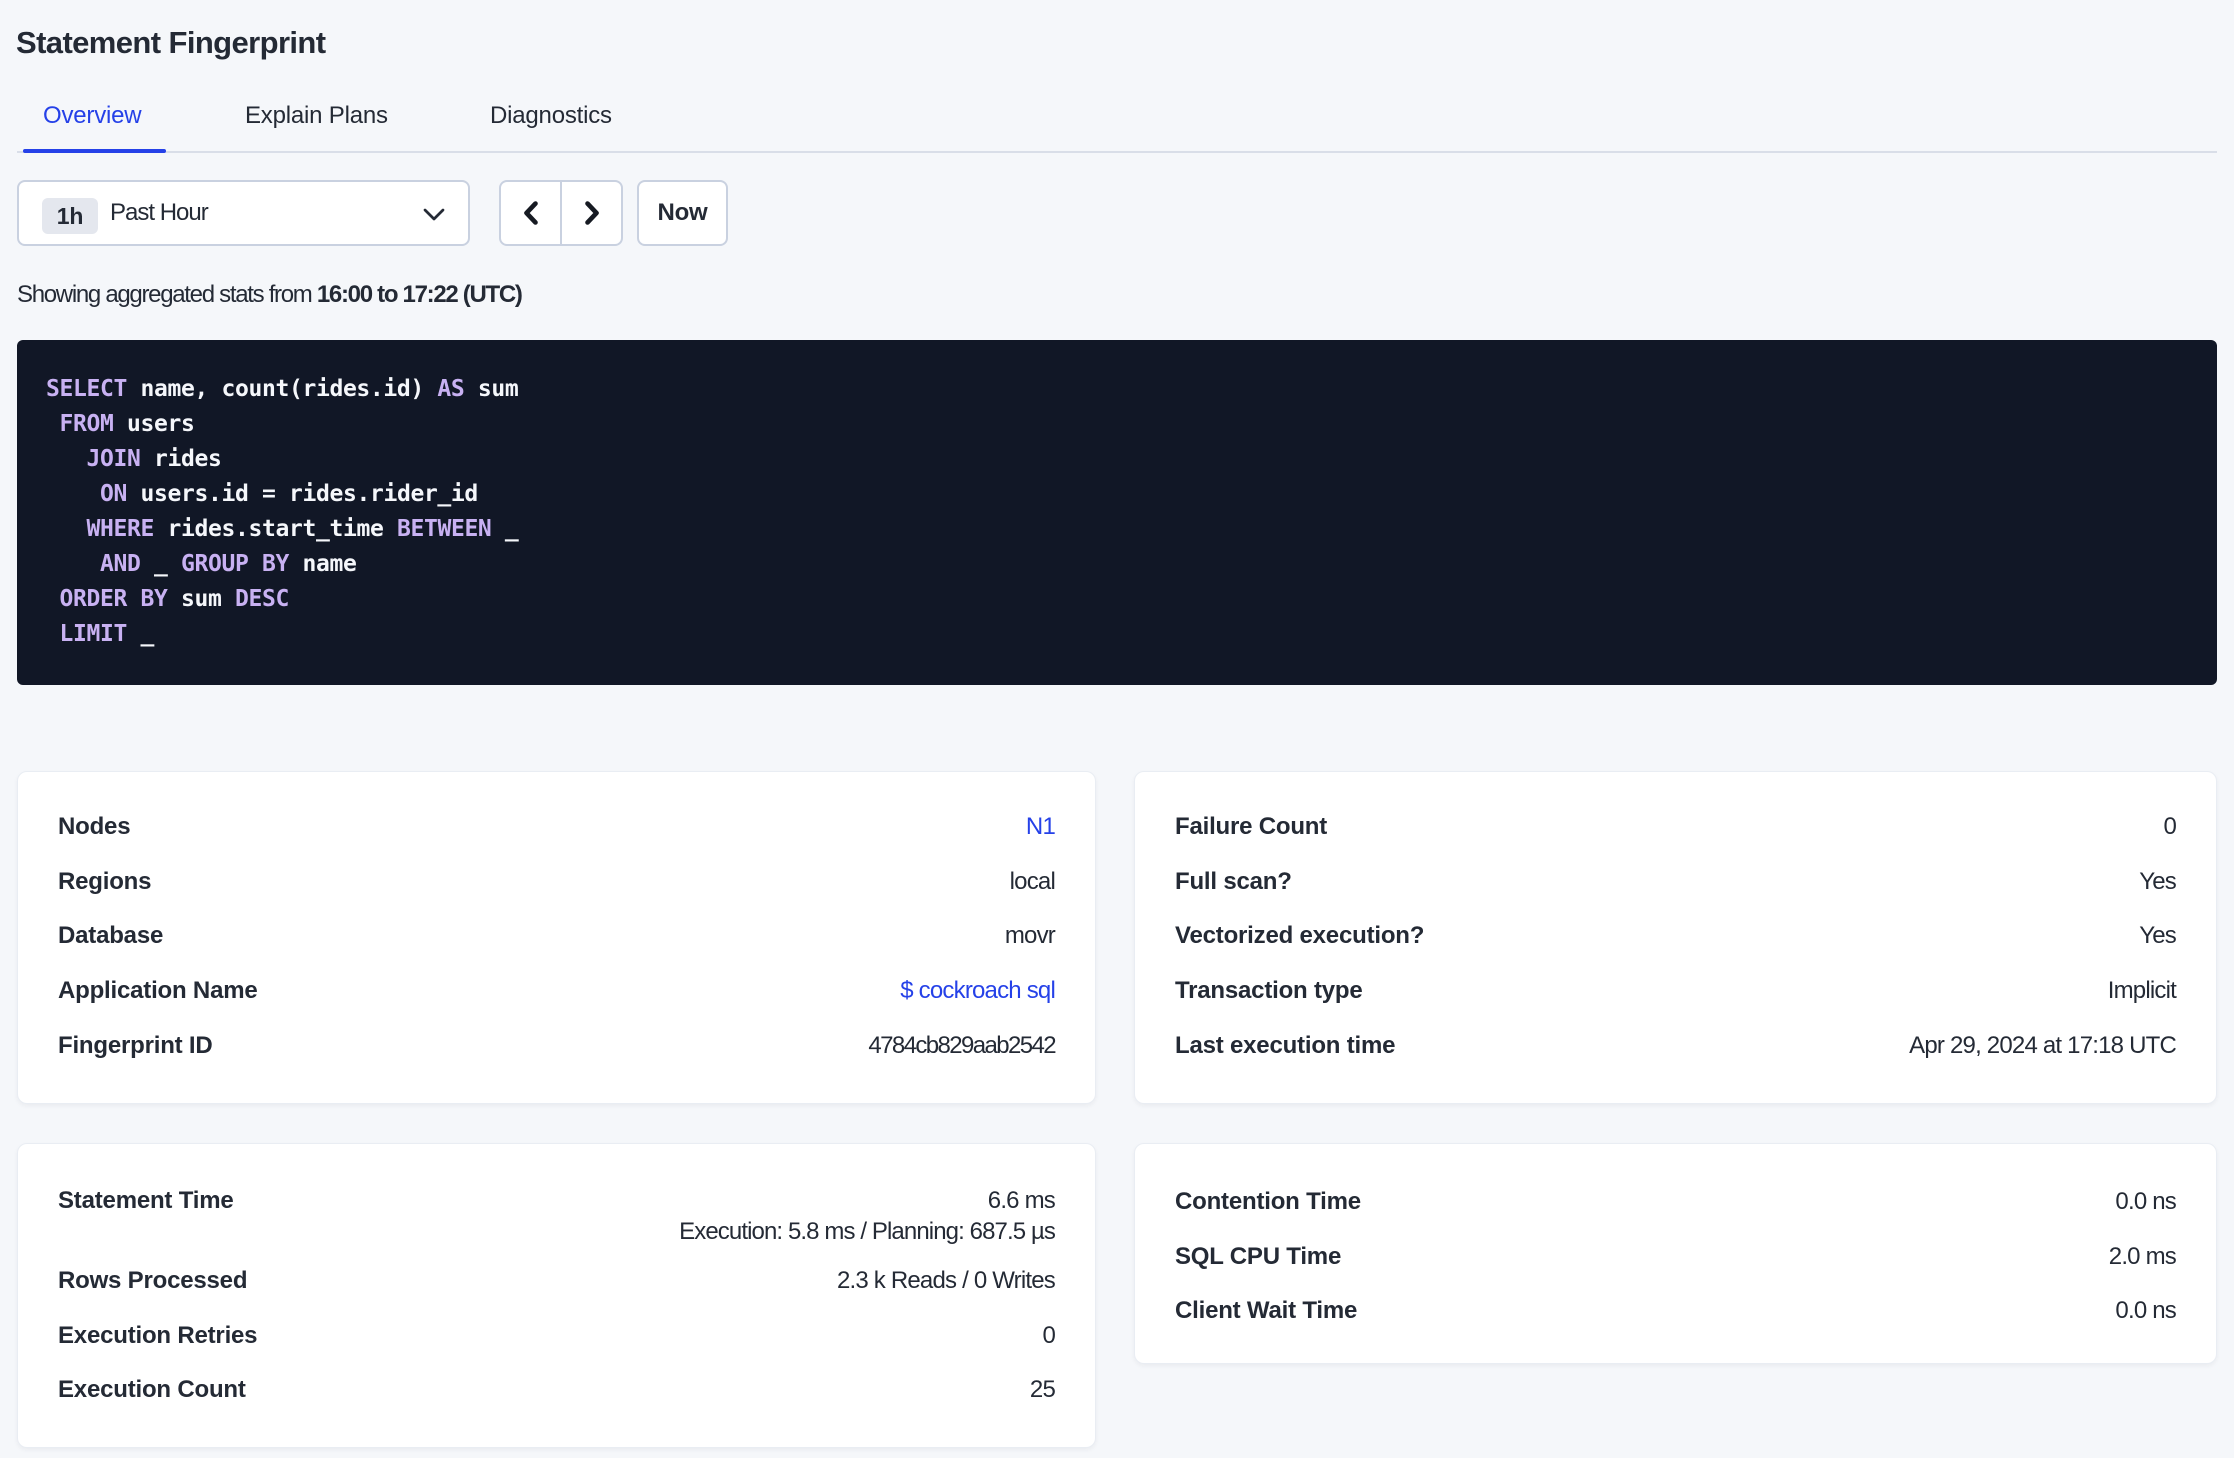 This screenshot has height=1458, width=2234. What do you see at coordinates (153, 1281) in the screenshot?
I see `row-label: Rows Processed` at bounding box center [153, 1281].